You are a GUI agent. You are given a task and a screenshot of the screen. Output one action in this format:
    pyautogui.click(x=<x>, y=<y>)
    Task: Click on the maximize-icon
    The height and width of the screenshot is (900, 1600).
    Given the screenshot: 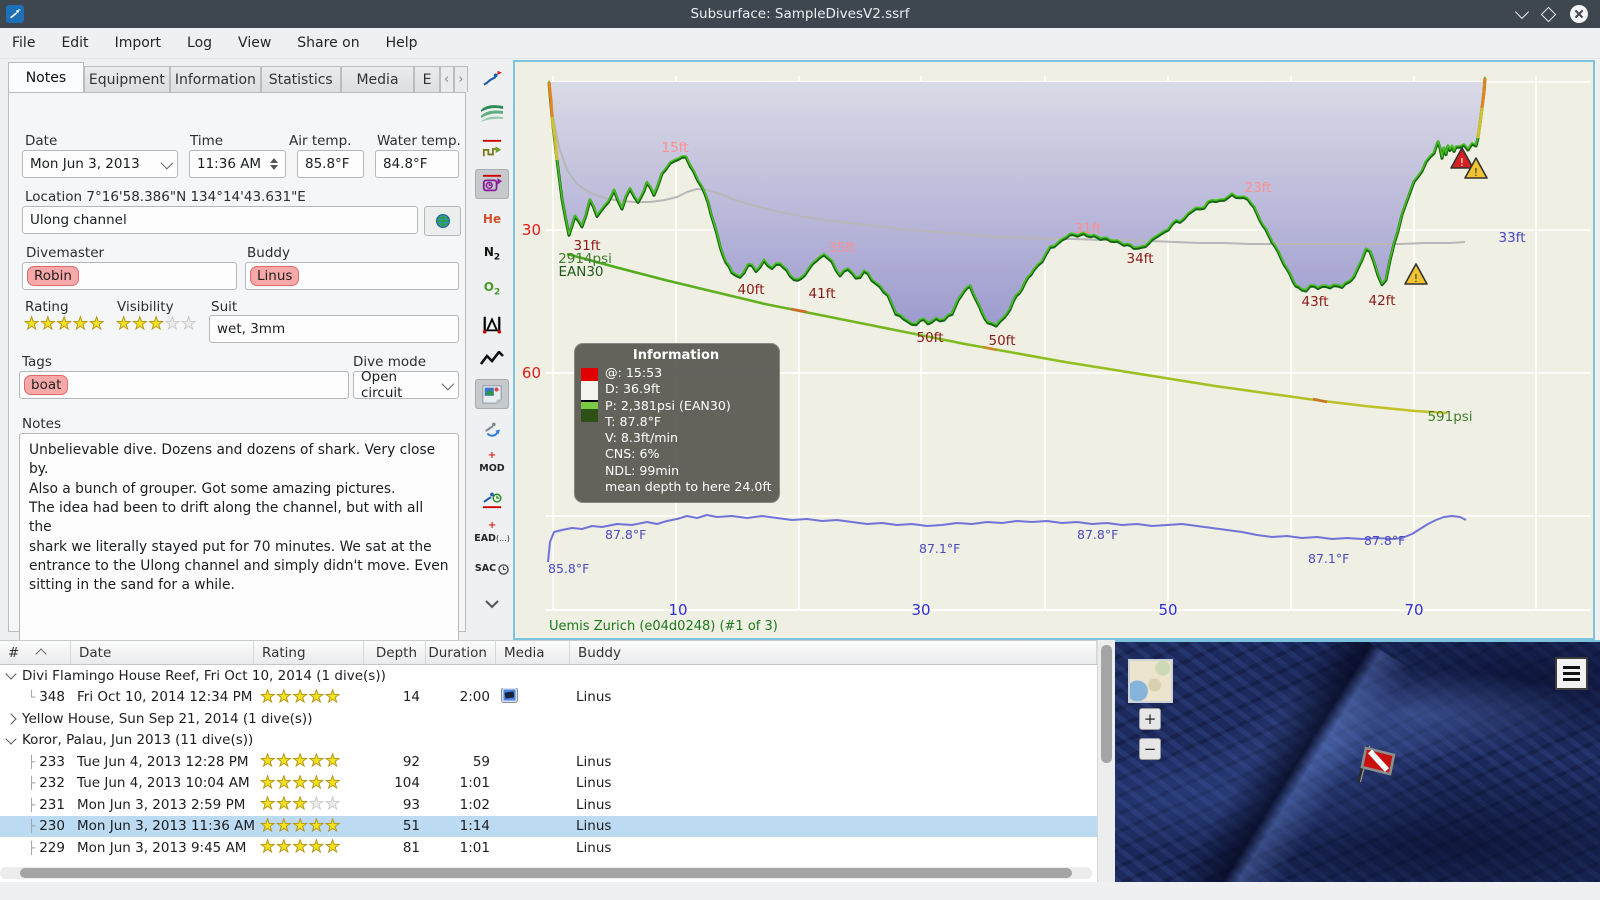 What is the action you would take?
    pyautogui.click(x=1548, y=14)
    